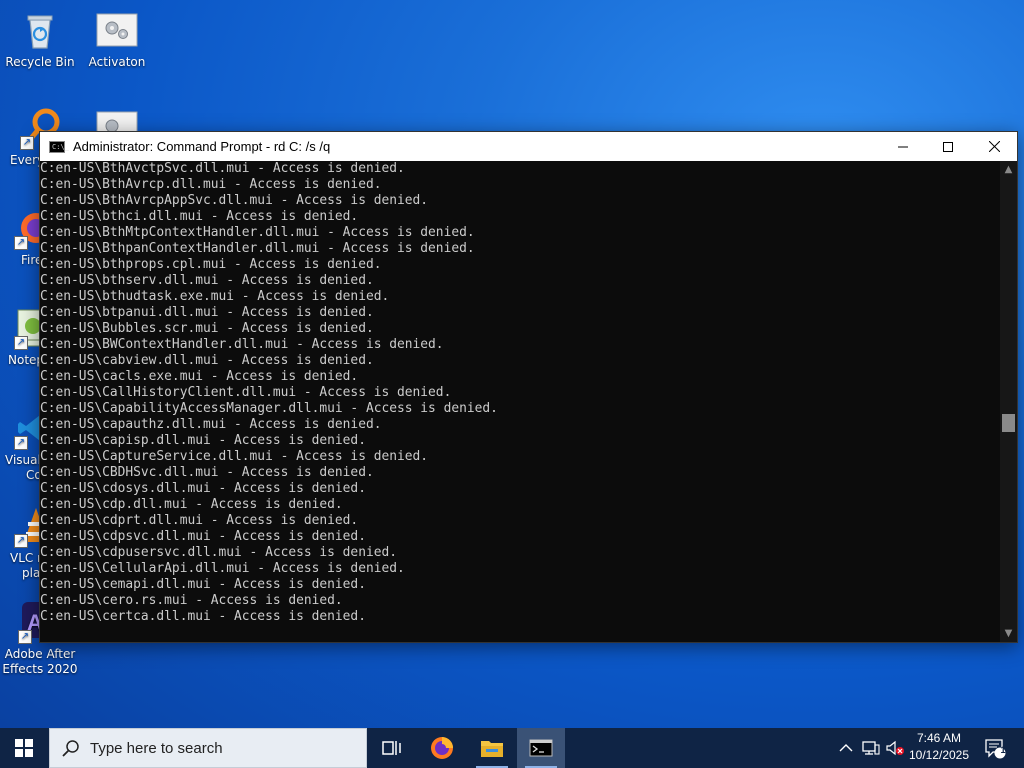 This screenshot has height=768, width=1024. I want to click on taskbar-search-box: Type here to search, so click(208, 748).